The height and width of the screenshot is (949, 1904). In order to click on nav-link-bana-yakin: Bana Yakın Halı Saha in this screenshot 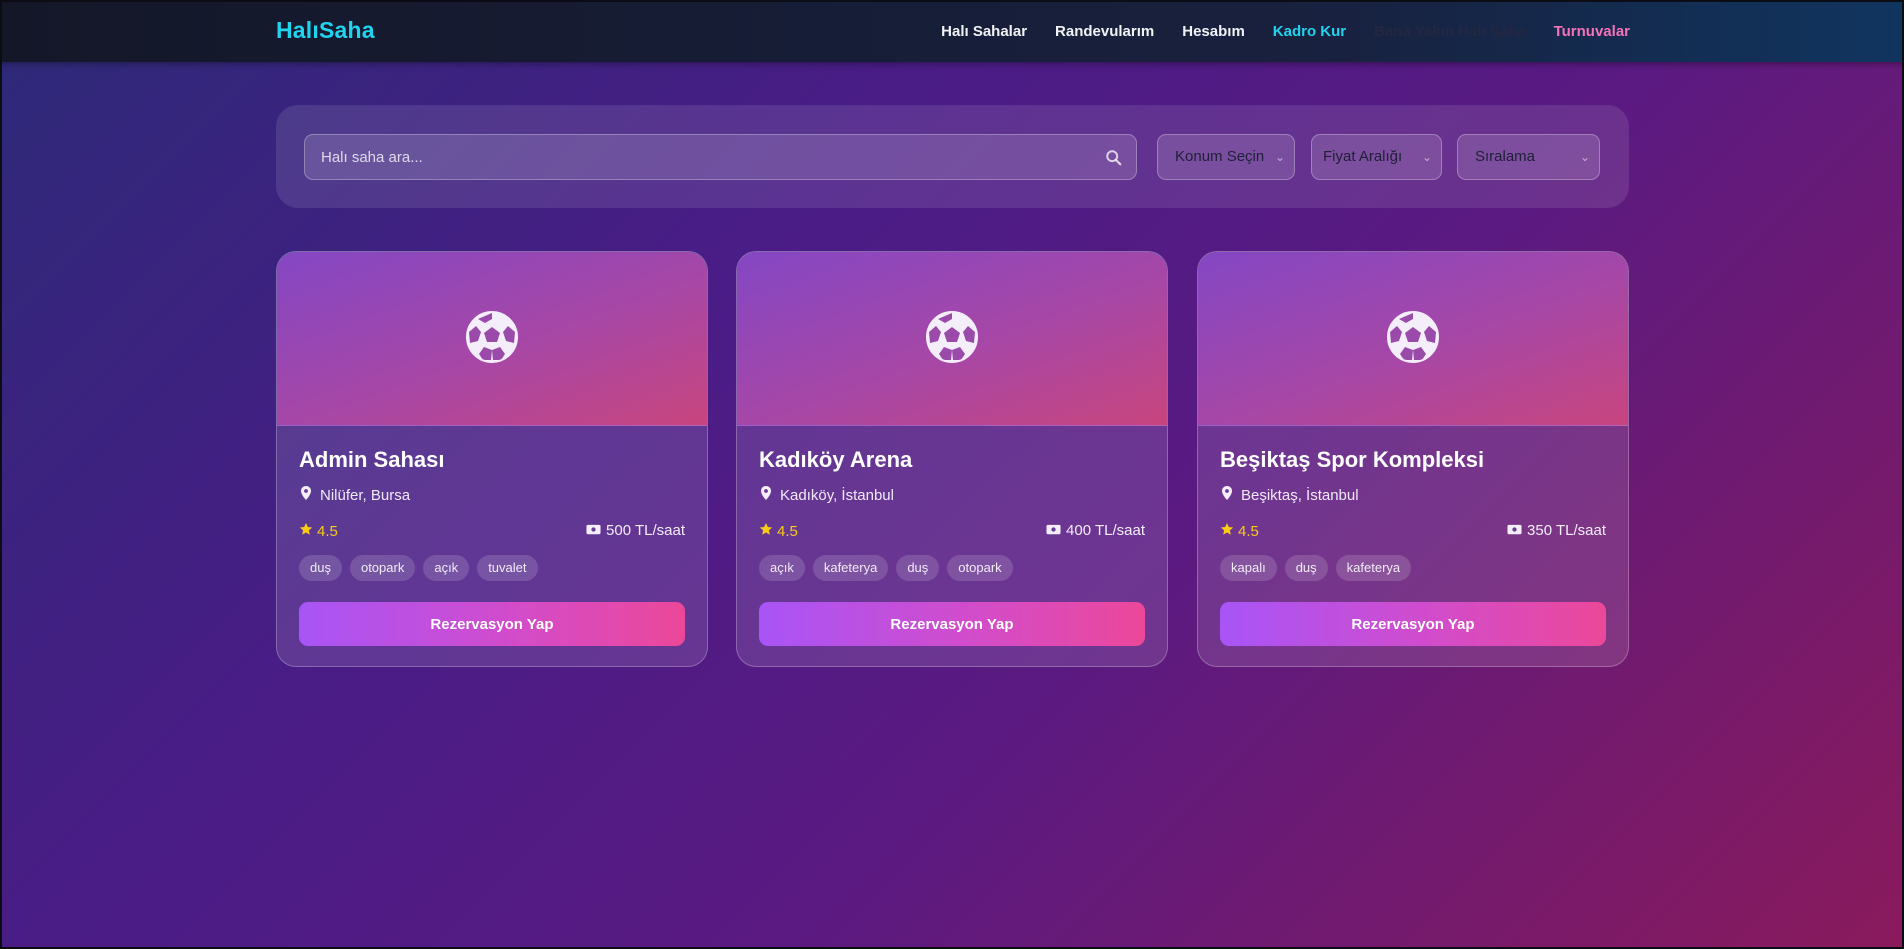, I will do `click(1449, 31)`.